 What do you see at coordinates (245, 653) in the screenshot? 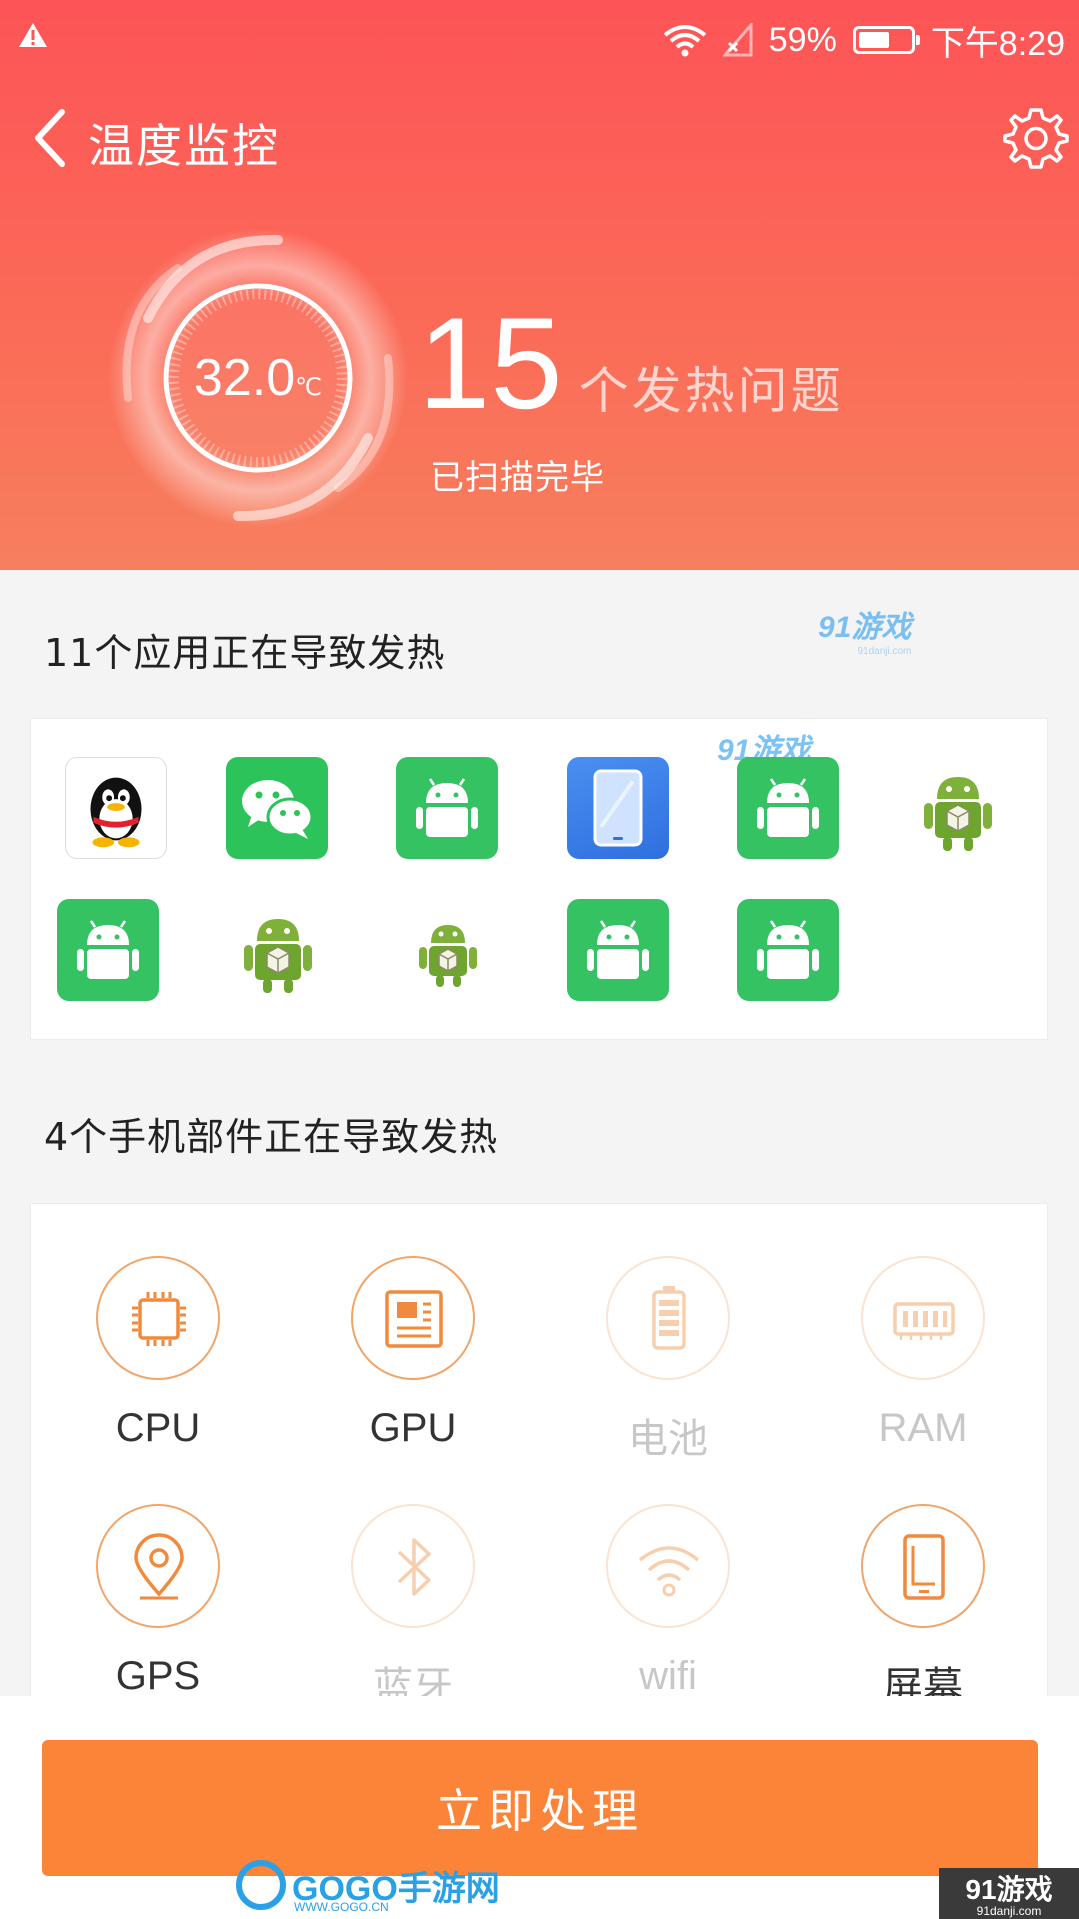
I see `apps-section-title: 11个应用正在导致发热` at bounding box center [245, 653].